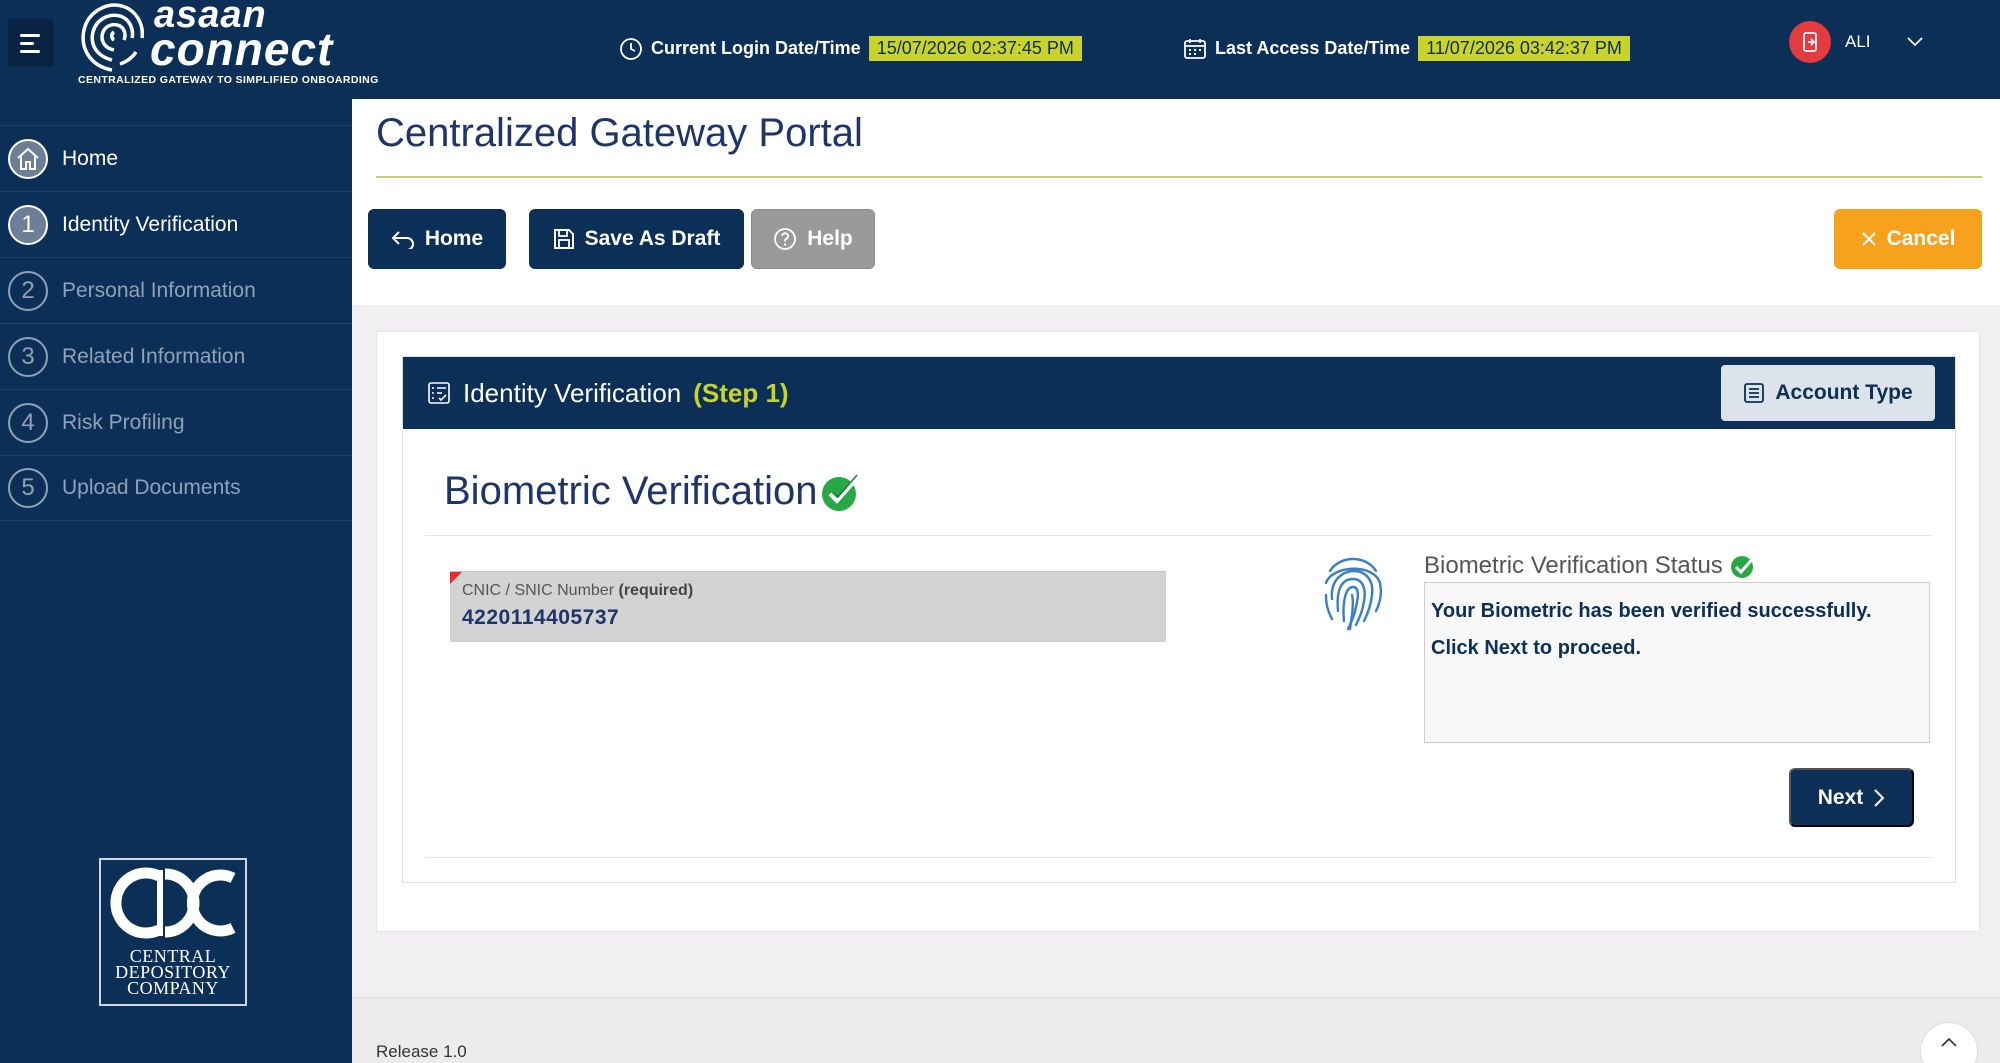 The width and height of the screenshot is (2000, 1063). Describe the element at coordinates (1176, 1030) in the screenshot. I see `footer: Release 1.0` at that location.